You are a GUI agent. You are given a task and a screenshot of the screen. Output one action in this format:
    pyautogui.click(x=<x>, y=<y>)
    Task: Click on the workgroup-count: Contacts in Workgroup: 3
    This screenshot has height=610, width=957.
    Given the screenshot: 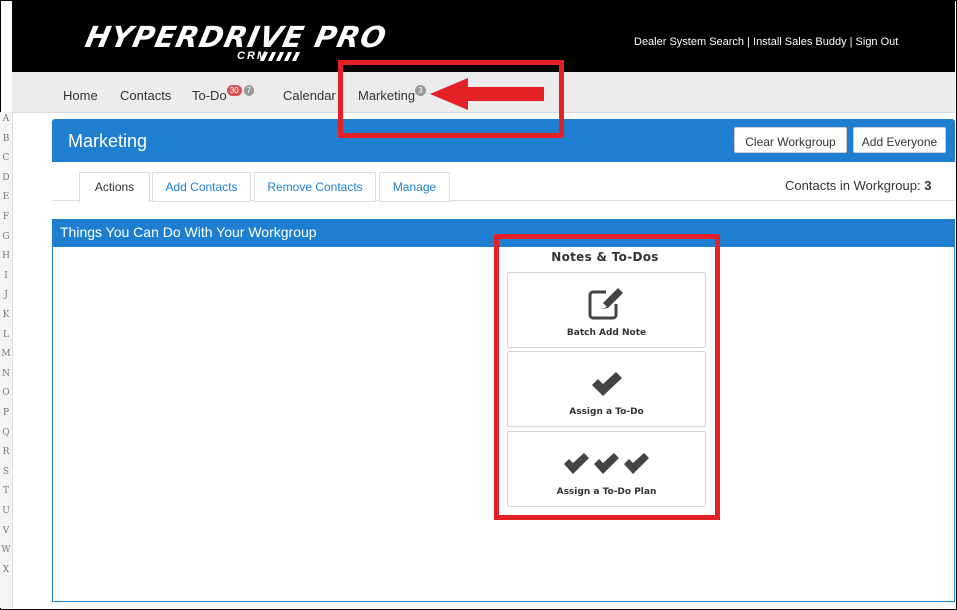 What is the action you would take?
    pyautogui.click(x=858, y=185)
    